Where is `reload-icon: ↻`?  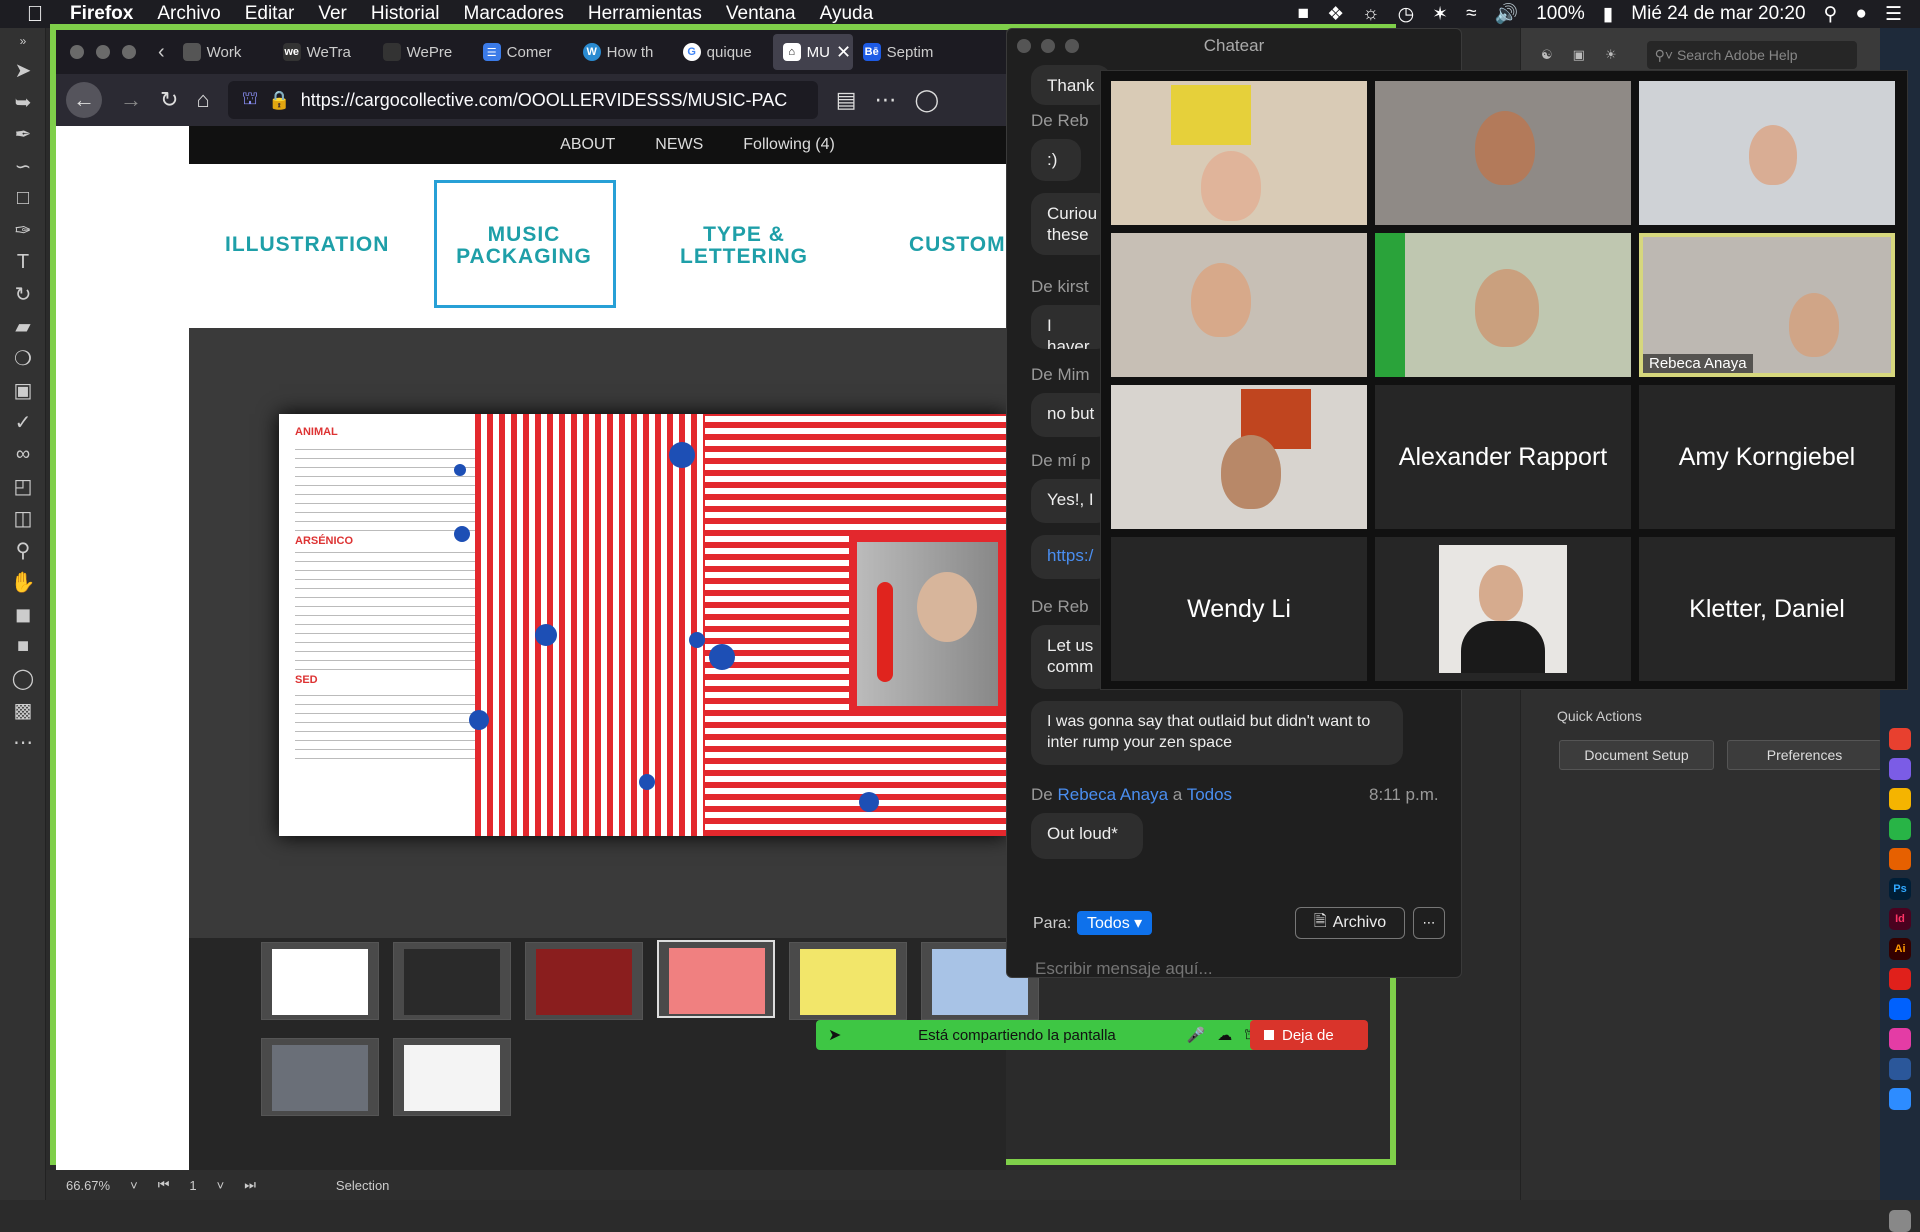 reload-icon: ↻ is located at coordinates (169, 100).